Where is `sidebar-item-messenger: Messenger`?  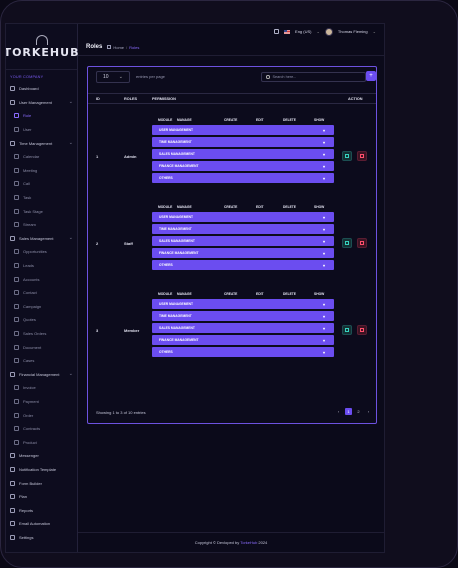 sidebar-item-messenger: Messenger is located at coordinates (41, 456).